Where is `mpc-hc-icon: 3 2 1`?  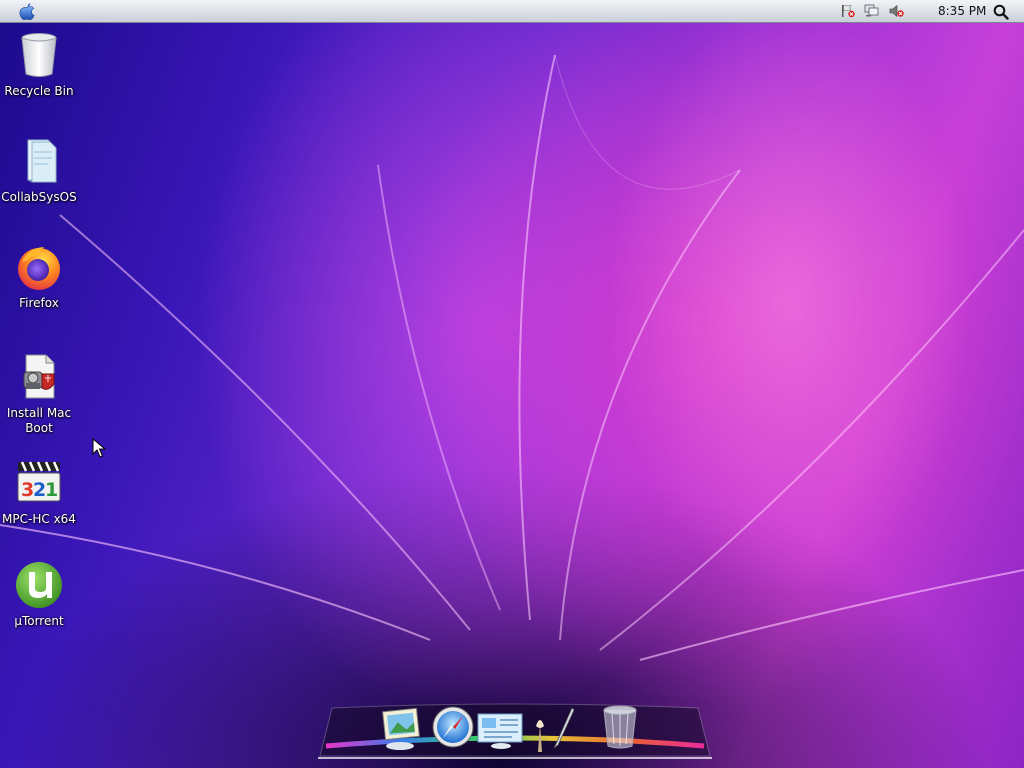 mpc-hc-icon: 3 2 1 is located at coordinates (39, 481).